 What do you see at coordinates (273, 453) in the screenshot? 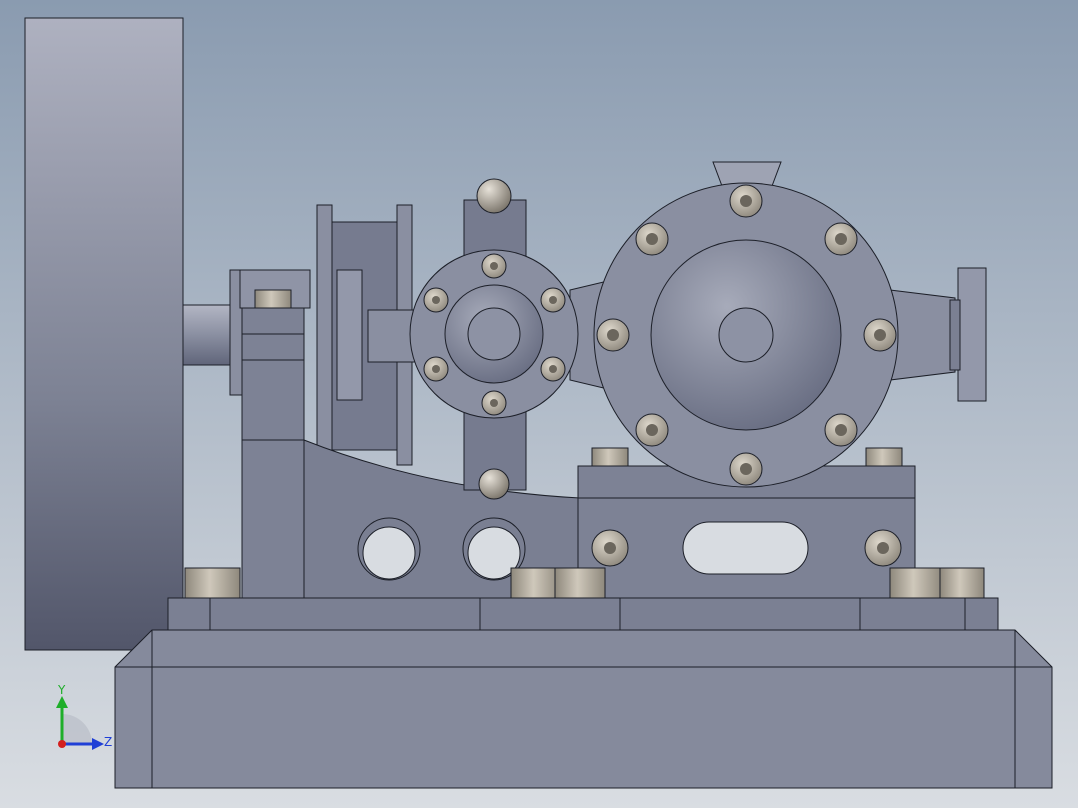
I see `bearing-pedestal` at bounding box center [273, 453].